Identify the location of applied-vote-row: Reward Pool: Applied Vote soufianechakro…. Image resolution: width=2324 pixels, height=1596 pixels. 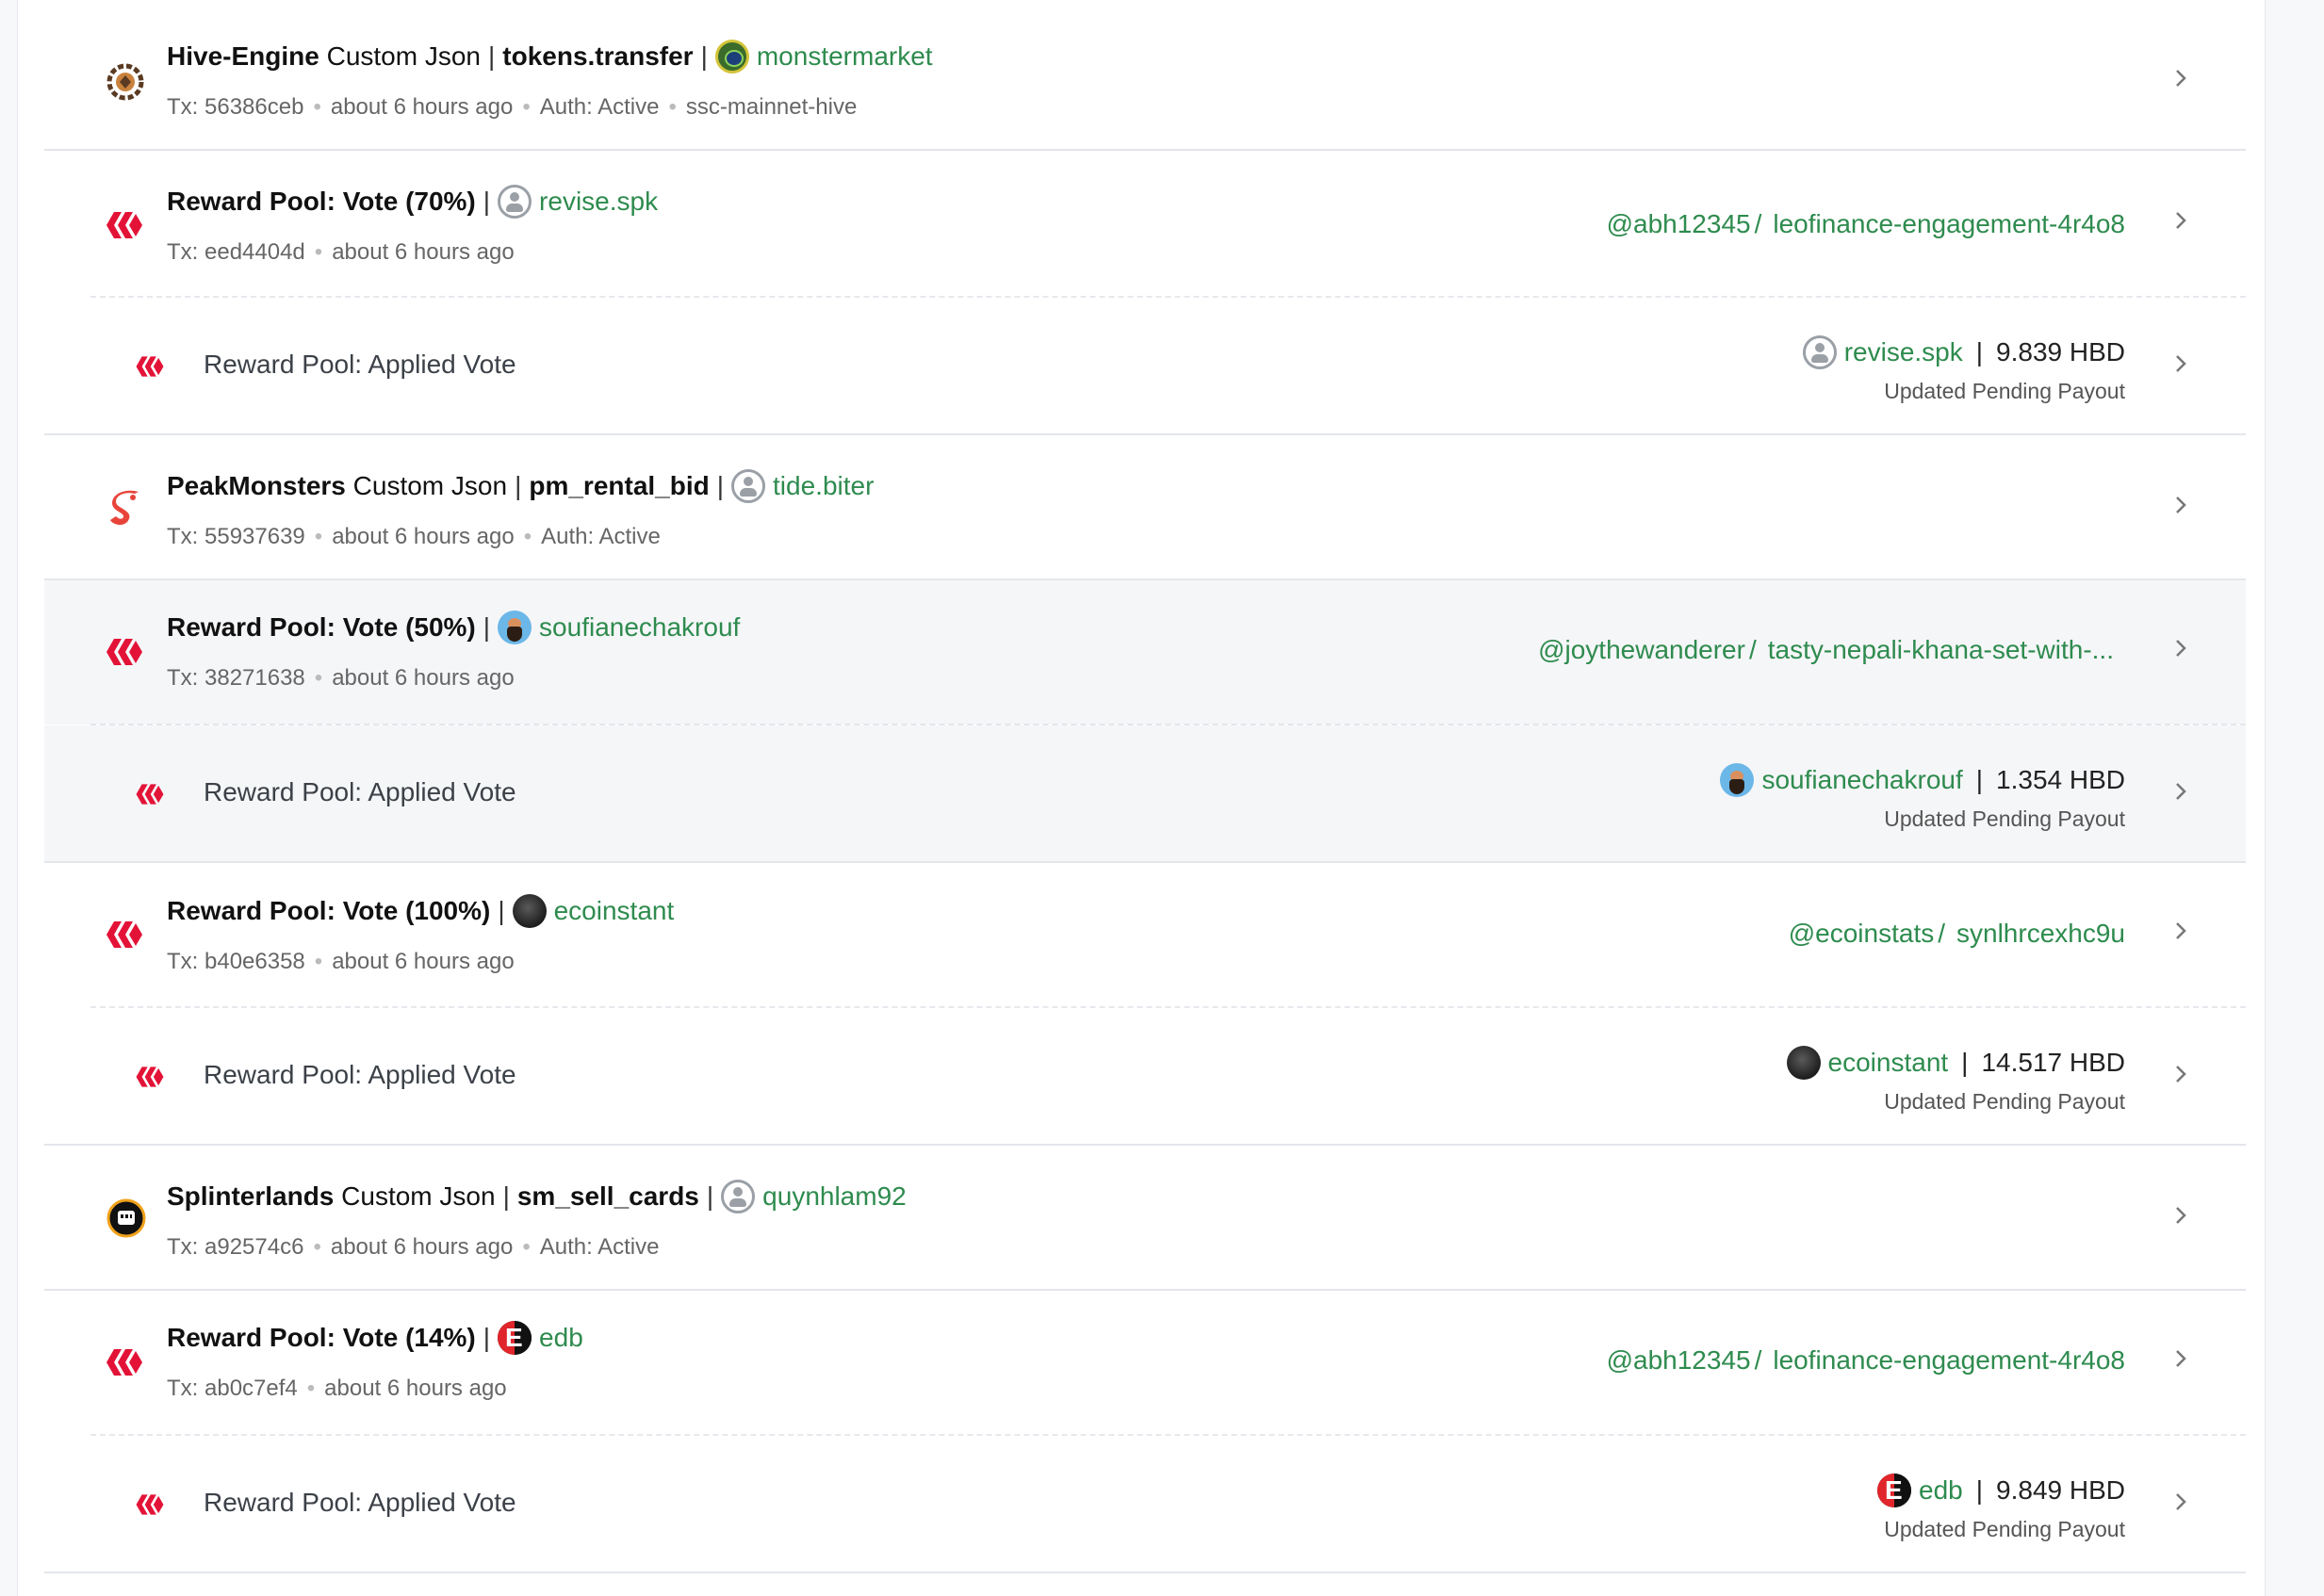
(1145, 794).